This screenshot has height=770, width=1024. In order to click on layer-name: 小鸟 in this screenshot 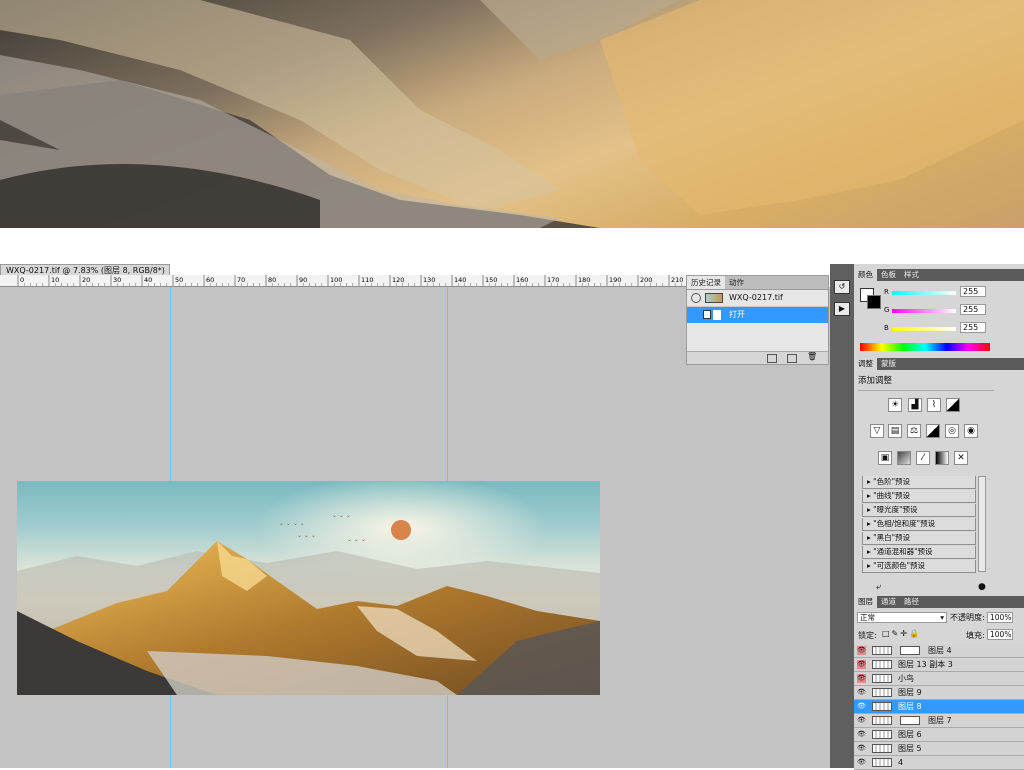, I will do `click(906, 678)`.